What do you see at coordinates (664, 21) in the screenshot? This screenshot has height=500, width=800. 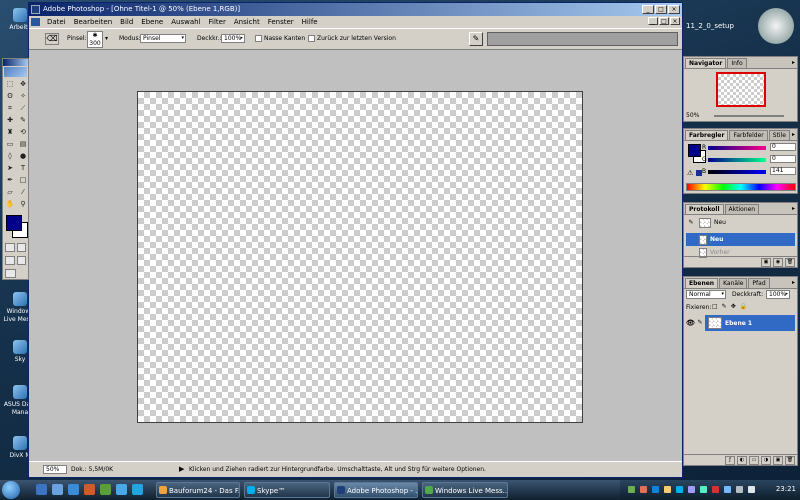 I see `doc-restore-button: □` at bounding box center [664, 21].